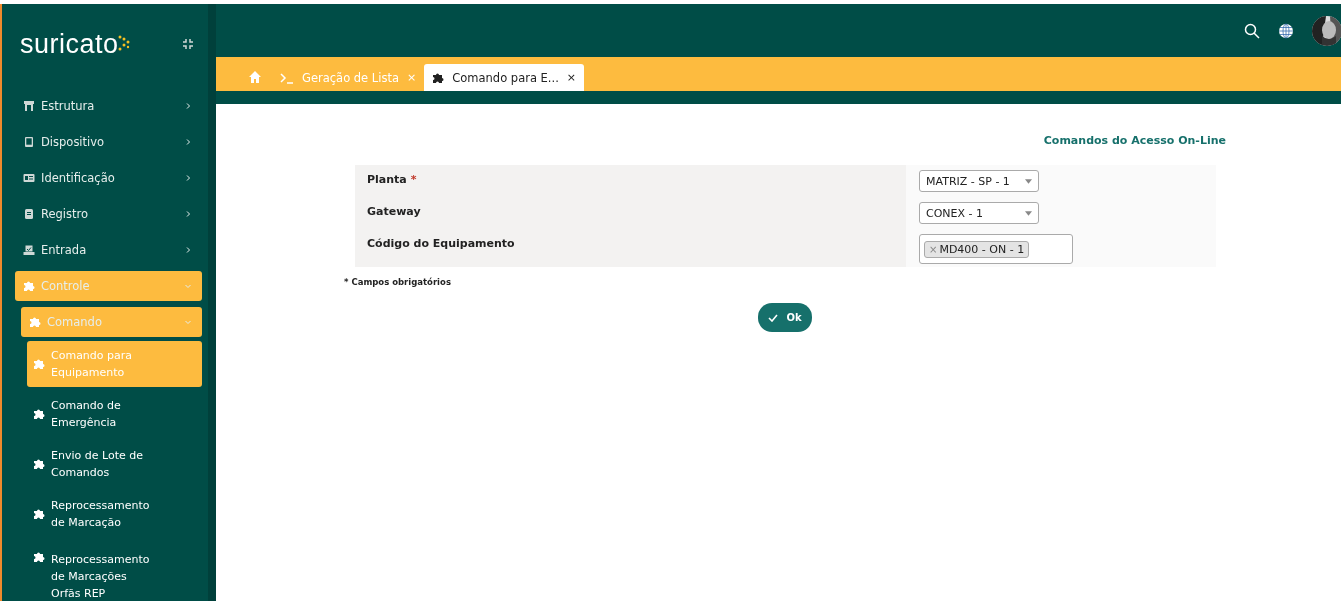  Describe the element at coordinates (1286, 30) in the screenshot. I see `globe-icon` at that location.